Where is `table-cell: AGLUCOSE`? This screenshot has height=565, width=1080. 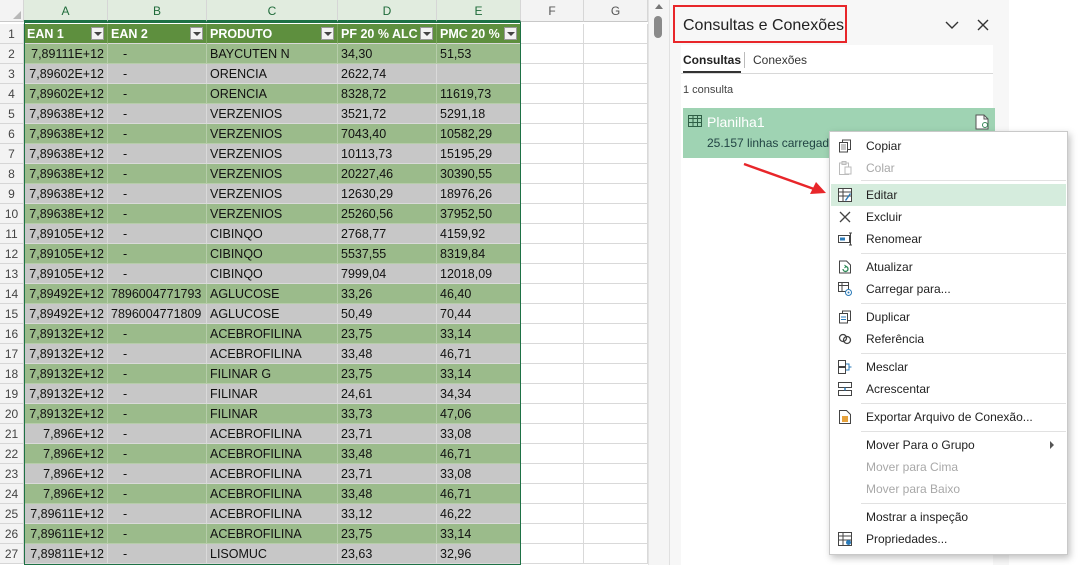 table-cell: AGLUCOSE is located at coordinates (272, 314).